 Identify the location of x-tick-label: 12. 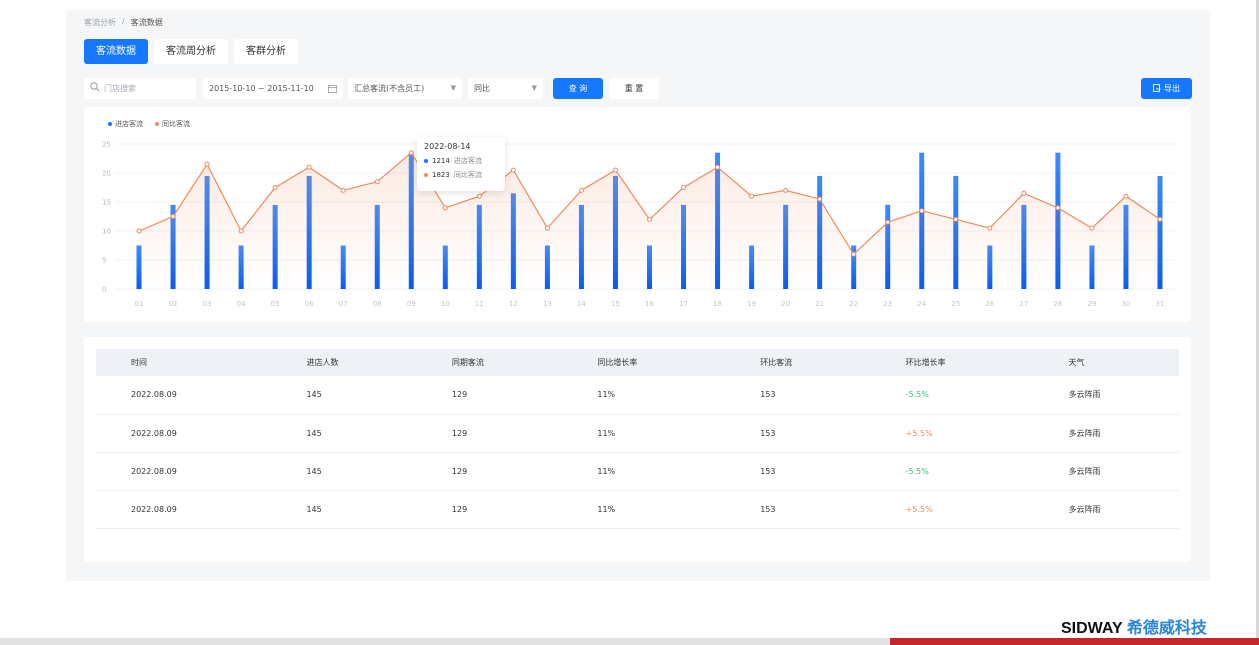
(513, 304).